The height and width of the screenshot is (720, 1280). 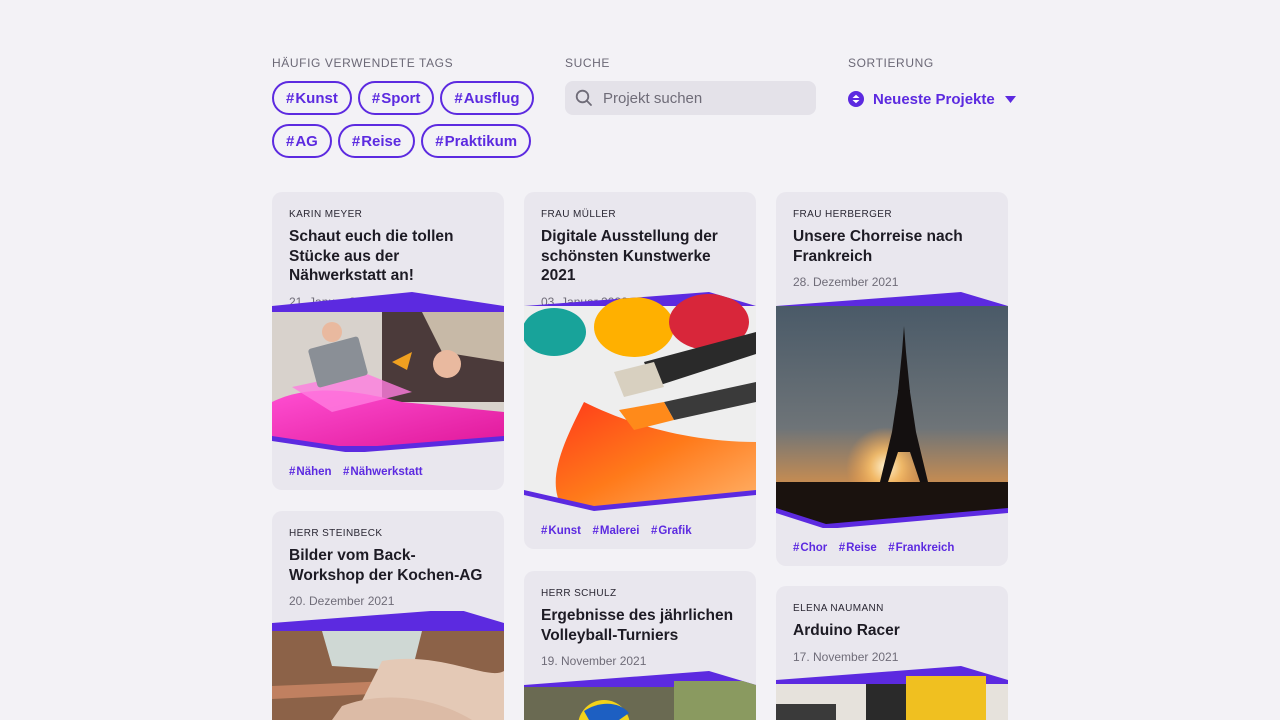 I want to click on card-date: 20. Dezember 2021, so click(x=342, y=601).